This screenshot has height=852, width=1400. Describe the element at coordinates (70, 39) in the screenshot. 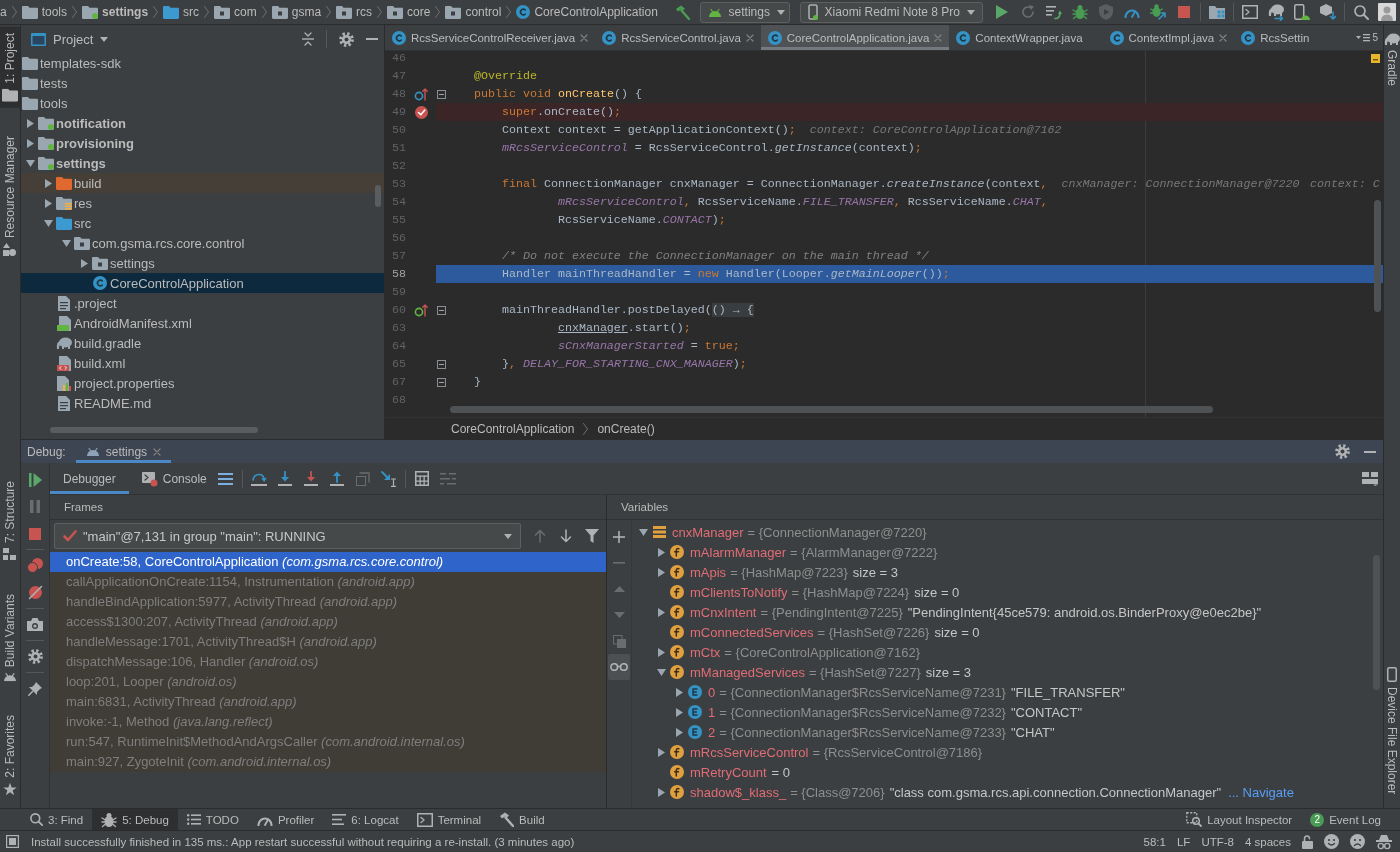

I see `project-view-dropdown: Project` at that location.